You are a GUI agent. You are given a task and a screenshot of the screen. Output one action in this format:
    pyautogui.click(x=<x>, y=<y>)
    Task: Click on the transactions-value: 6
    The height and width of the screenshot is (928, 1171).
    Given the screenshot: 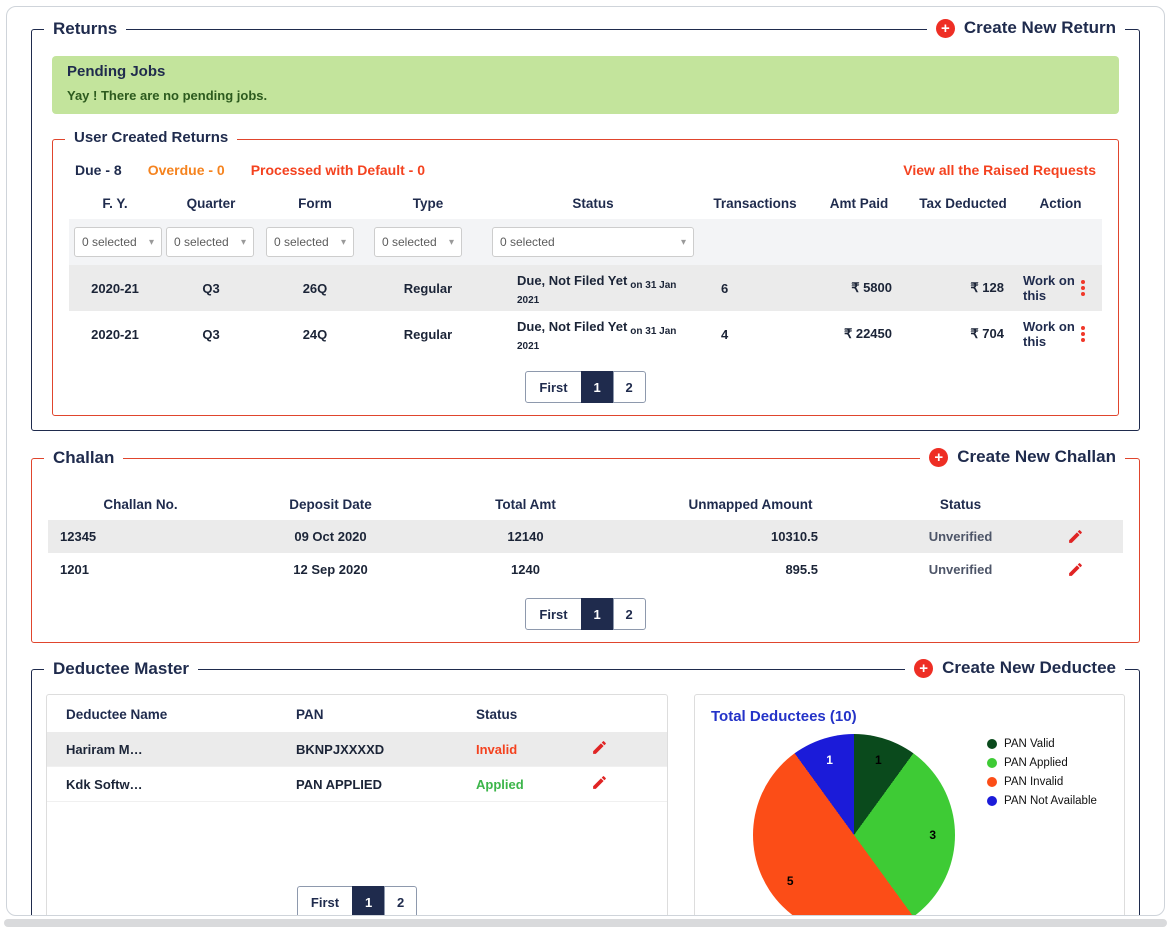 What is the action you would take?
    pyautogui.click(x=725, y=288)
    